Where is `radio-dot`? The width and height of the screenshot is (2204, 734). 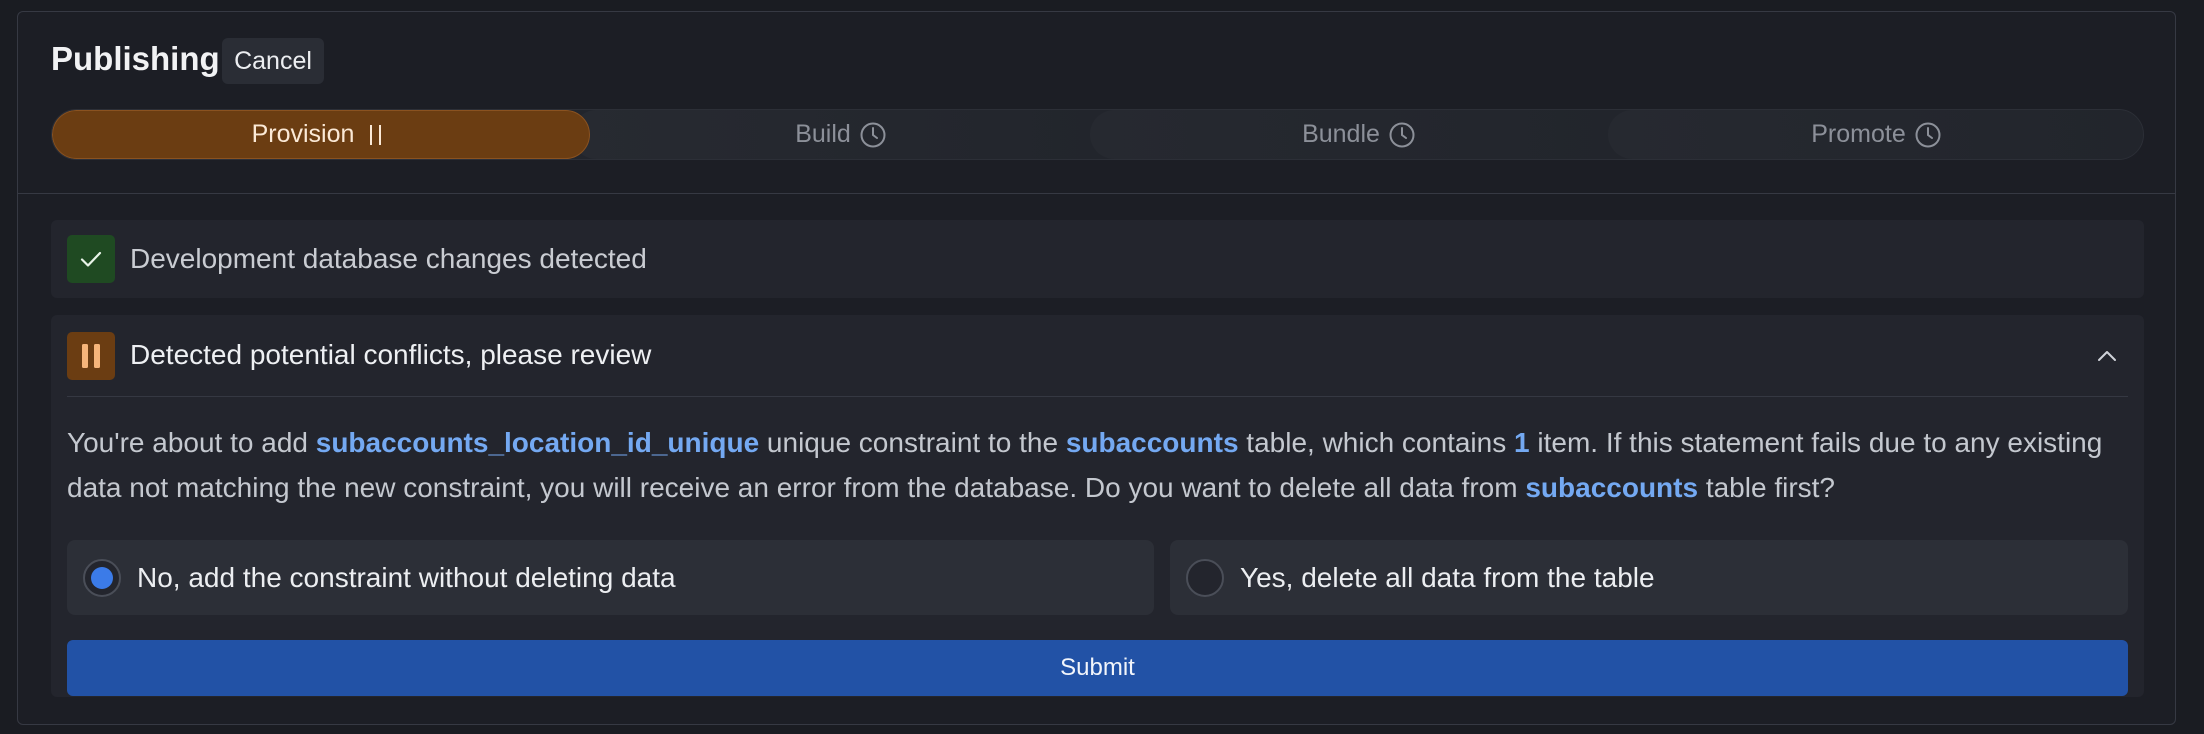
radio-dot is located at coordinates (102, 577).